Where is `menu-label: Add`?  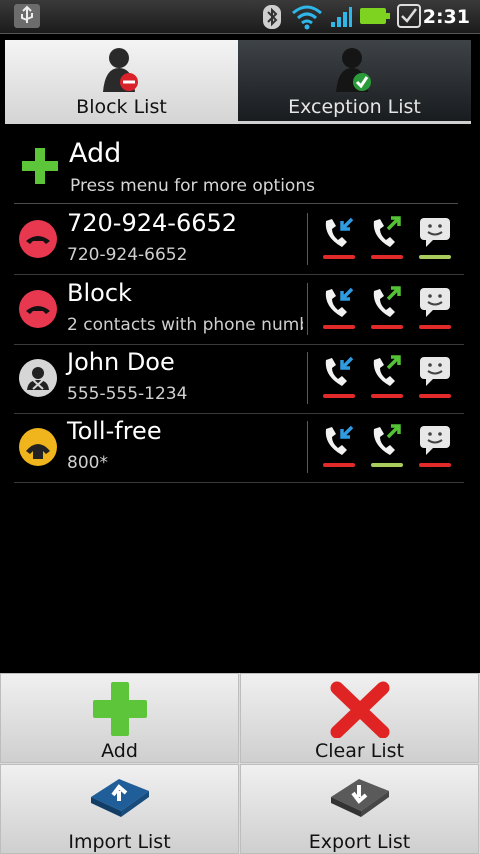
menu-label: Add is located at coordinates (119, 751).